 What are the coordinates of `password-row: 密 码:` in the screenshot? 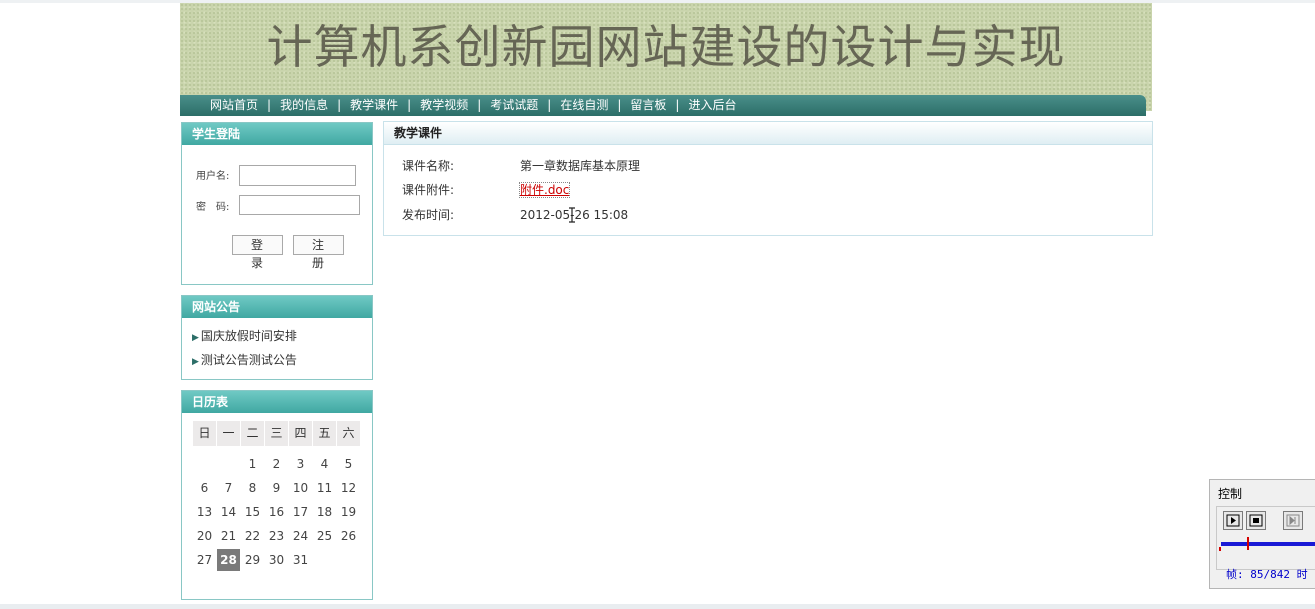 It's located at (218, 205).